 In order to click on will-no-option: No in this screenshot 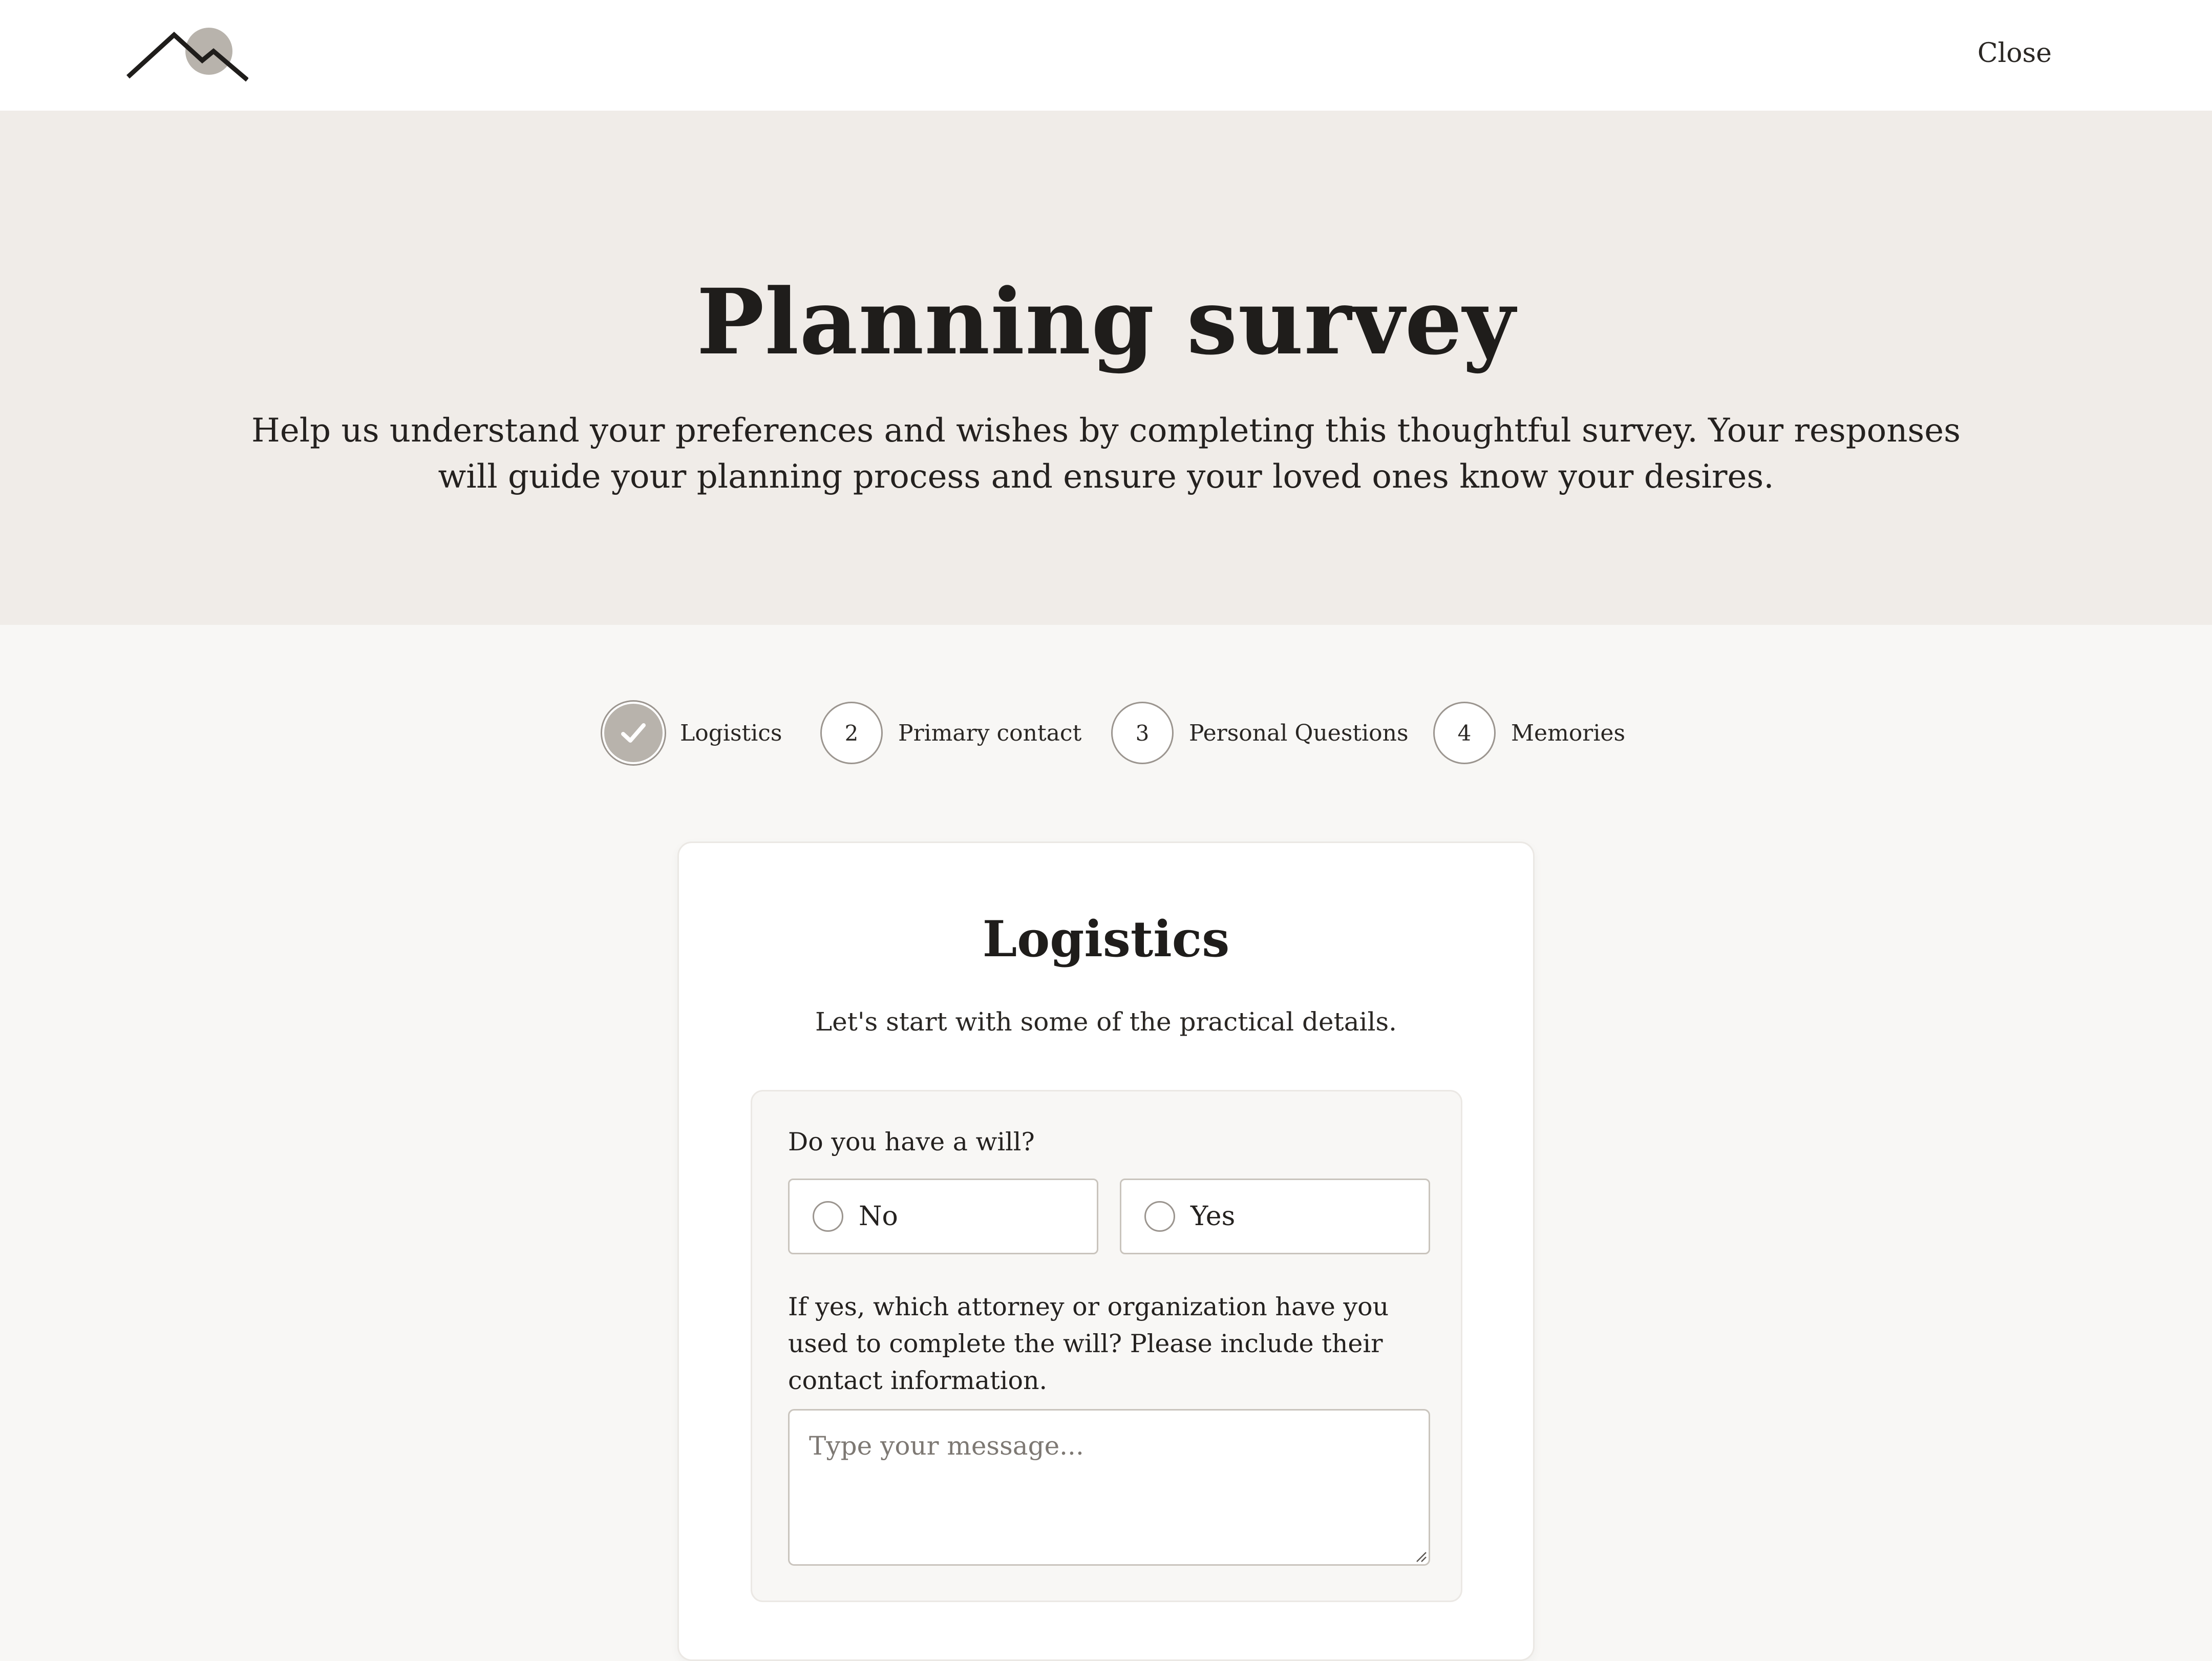, I will do `click(943, 1216)`.